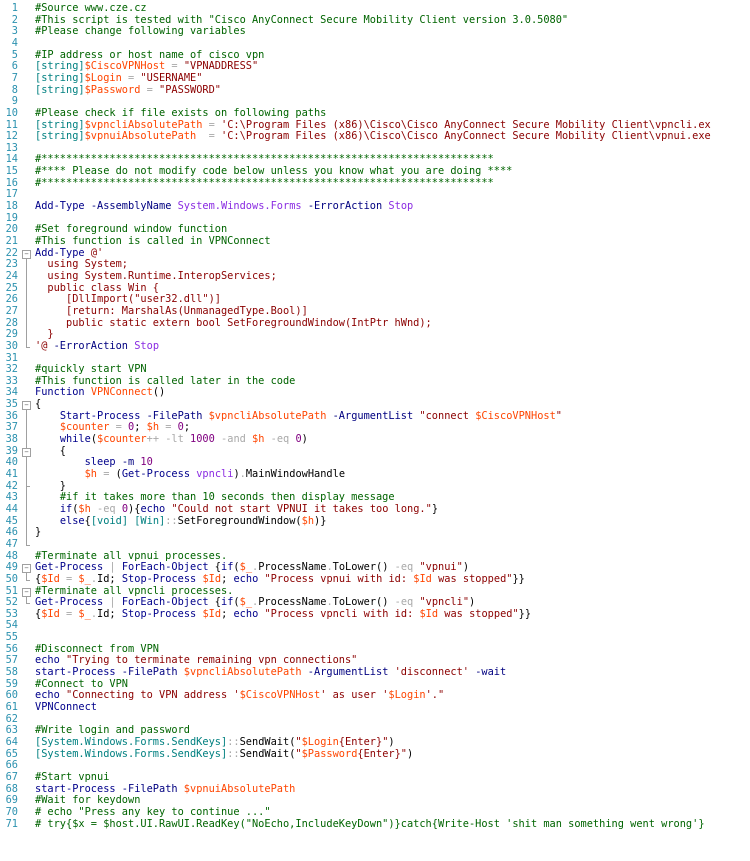  Describe the element at coordinates (26, 302) in the screenshot. I see `outline-guide` at that location.